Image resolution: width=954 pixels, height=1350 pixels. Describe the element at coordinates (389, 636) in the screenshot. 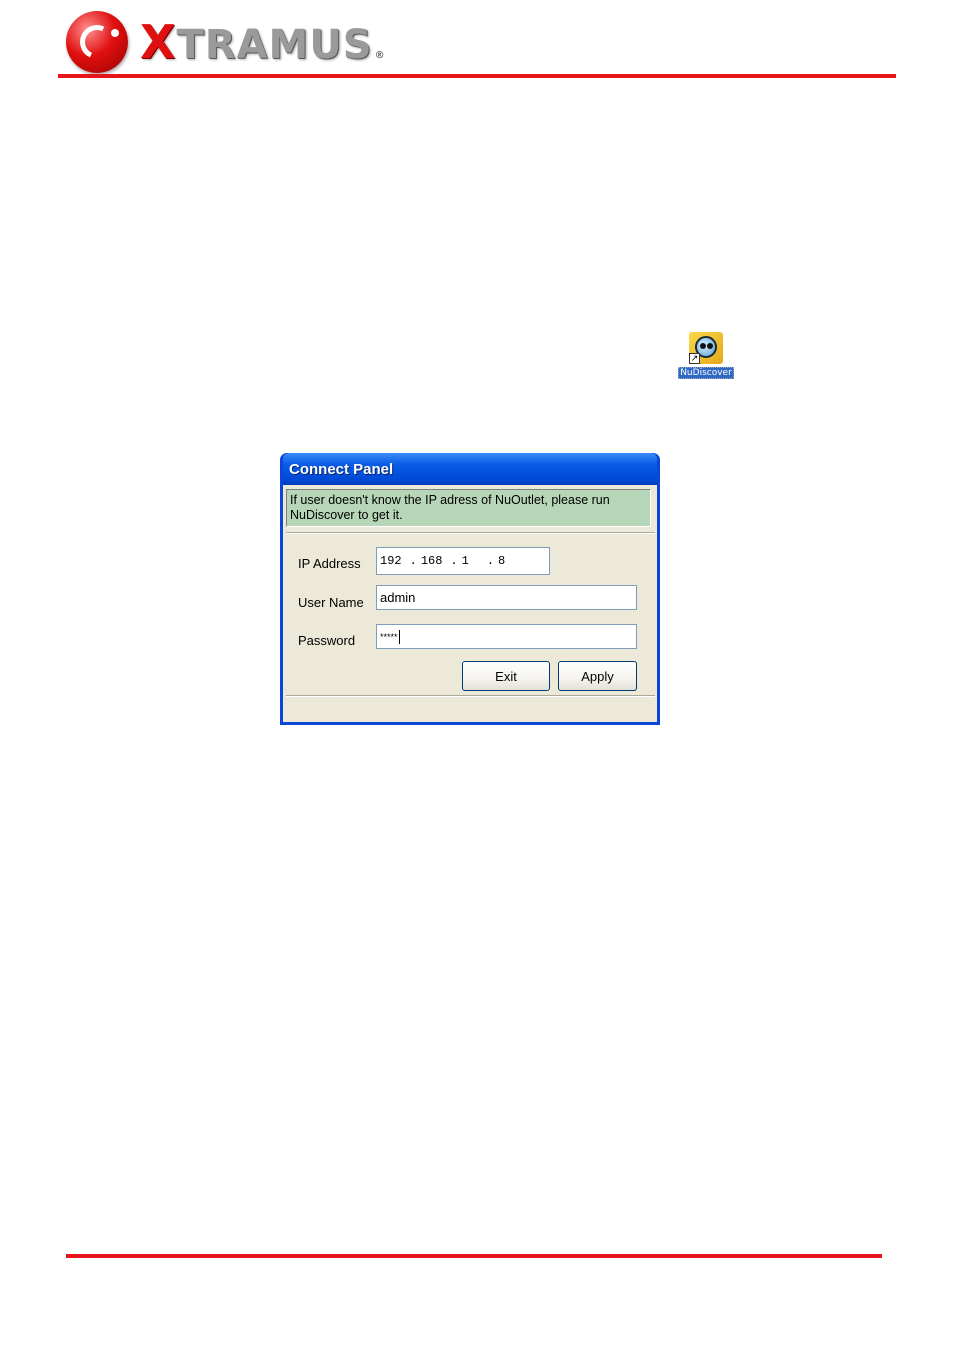

I see `password-value: *****` at that location.